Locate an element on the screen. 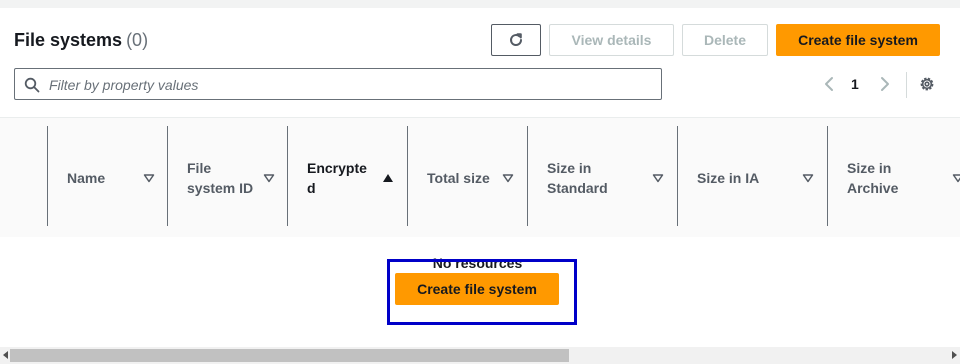 Image resolution: width=960 pixels, height=364 pixels. scroll-right-icon is located at coordinates (954, 355).